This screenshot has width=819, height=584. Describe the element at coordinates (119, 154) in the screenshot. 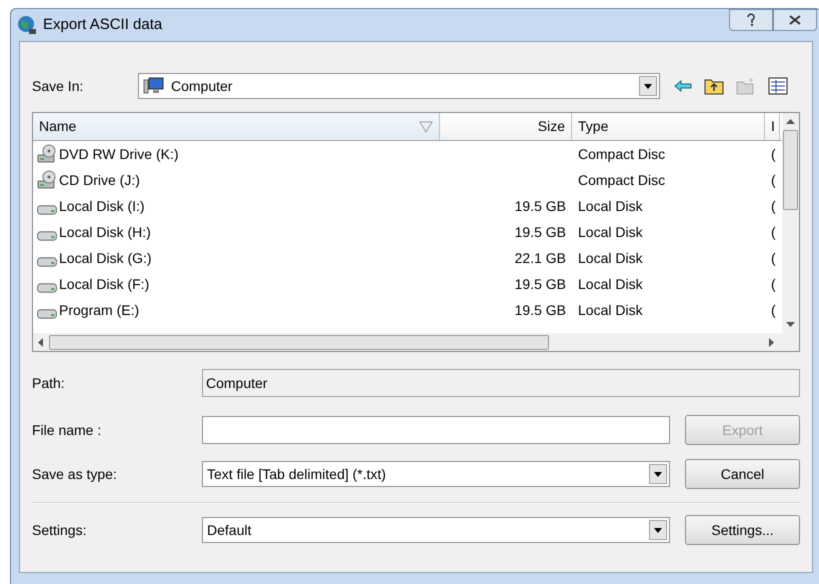

I see `drive-name: DVD RW Drive (K:)` at that location.